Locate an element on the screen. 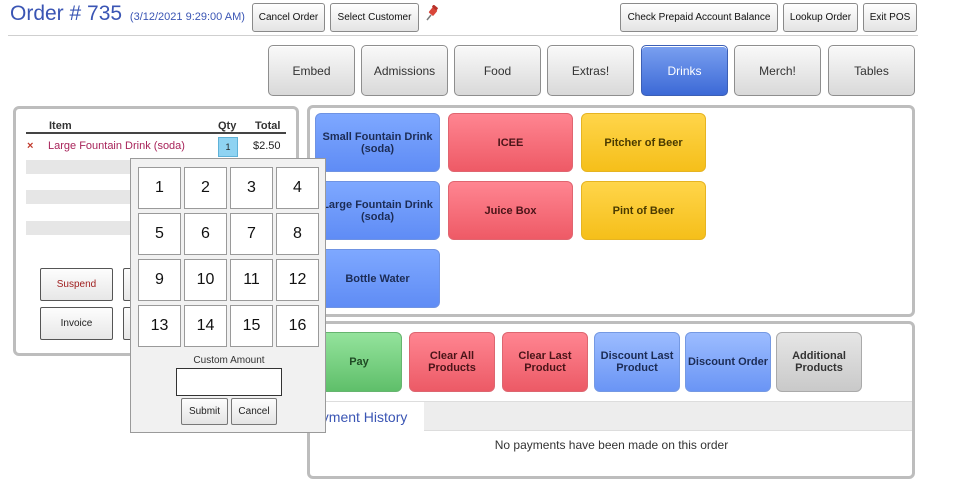 The height and width of the screenshot is (496, 977). discount-last-product-button: Discount Last Product is located at coordinates (637, 362).